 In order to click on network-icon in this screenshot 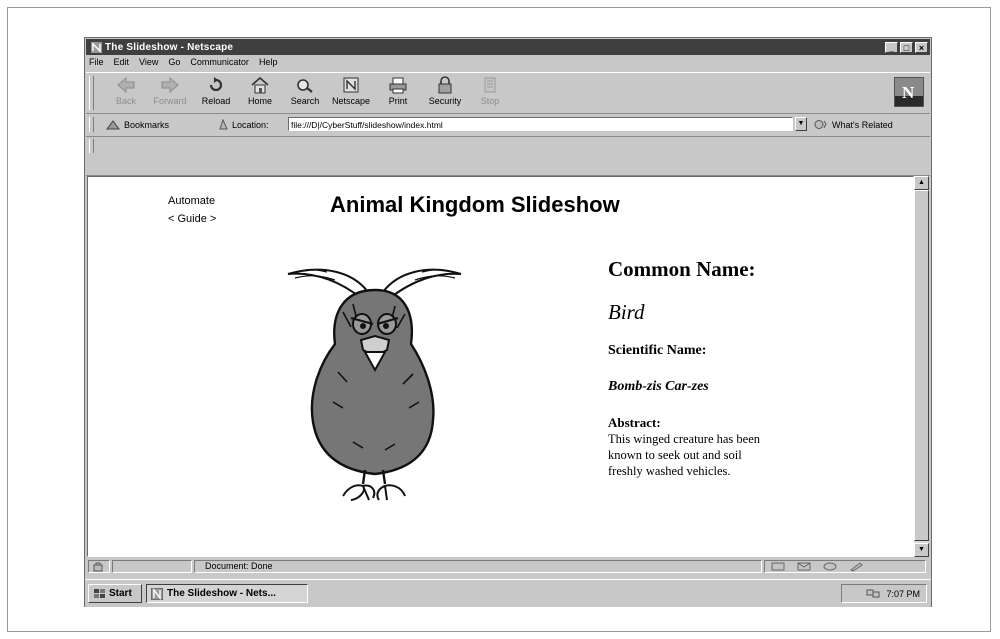, I will do `click(873, 593)`.